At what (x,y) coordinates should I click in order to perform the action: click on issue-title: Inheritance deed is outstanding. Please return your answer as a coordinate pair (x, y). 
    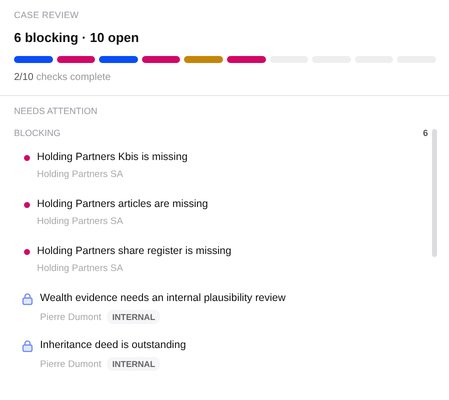
    Looking at the image, I should click on (113, 345).